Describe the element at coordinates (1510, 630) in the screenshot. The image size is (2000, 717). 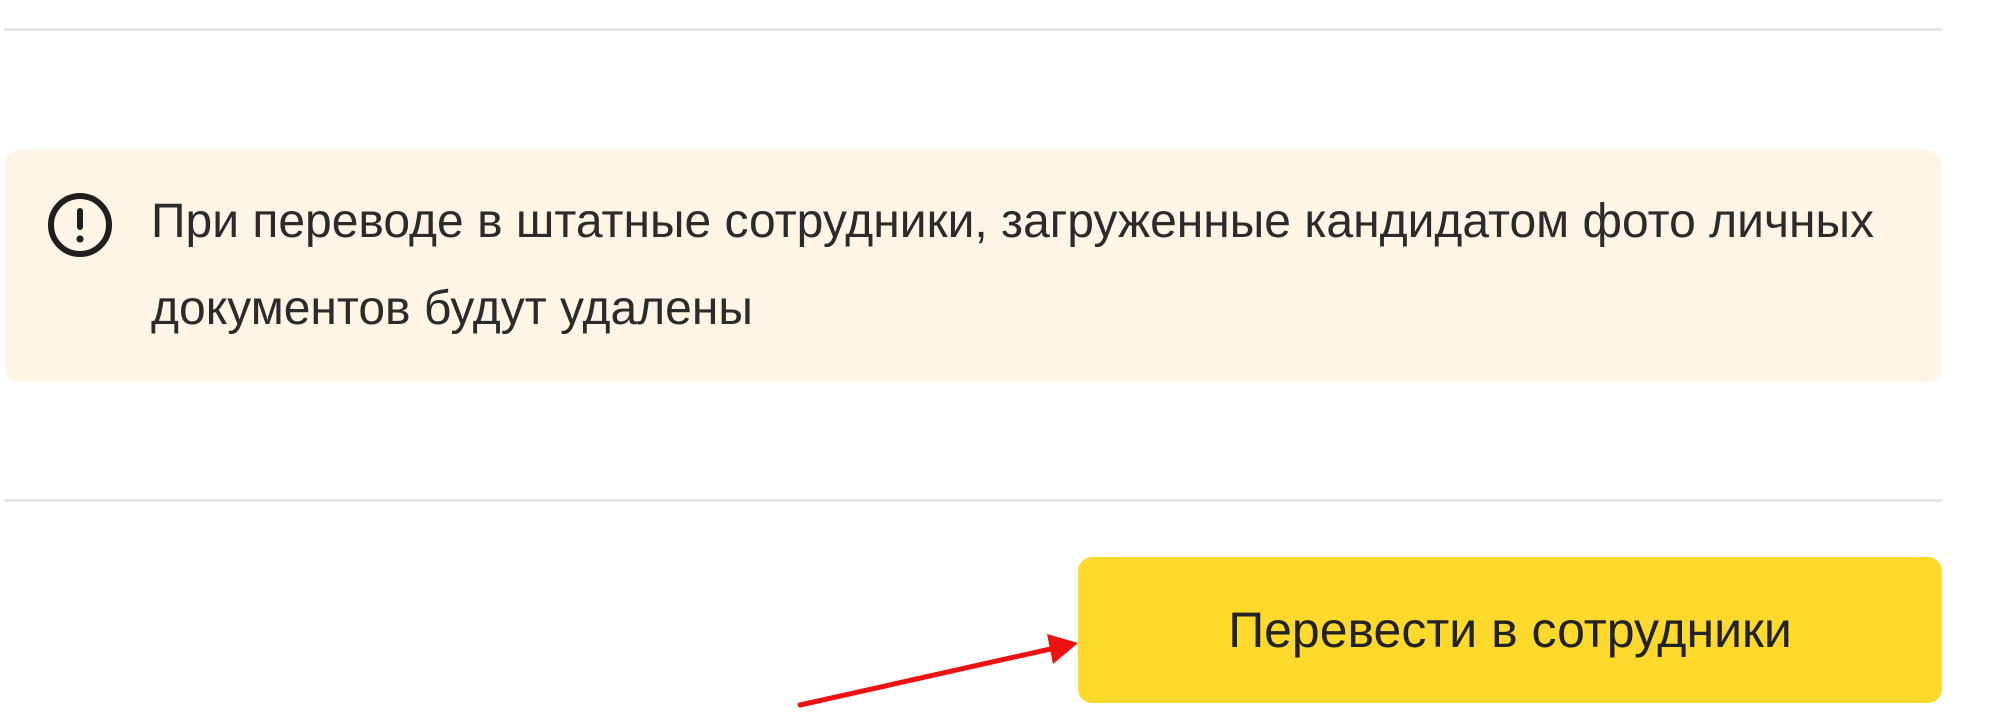
I see `transfer-to-employees-button: Перевести в сотрудники` at that location.